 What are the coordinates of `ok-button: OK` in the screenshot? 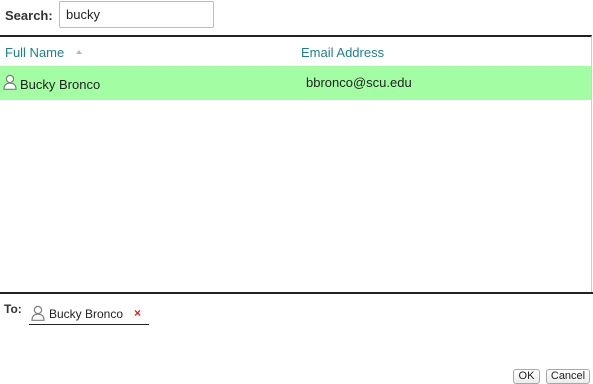 It's located at (526, 376).